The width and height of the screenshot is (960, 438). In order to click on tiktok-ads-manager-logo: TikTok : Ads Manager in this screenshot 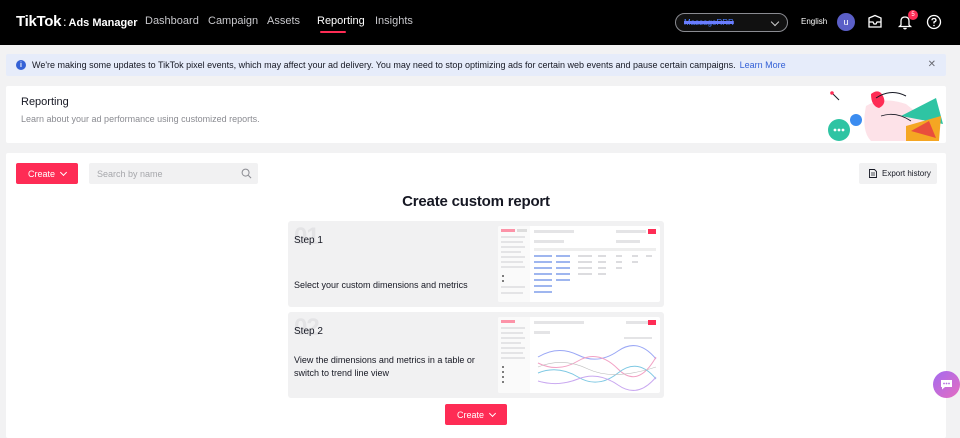, I will do `click(77, 21)`.